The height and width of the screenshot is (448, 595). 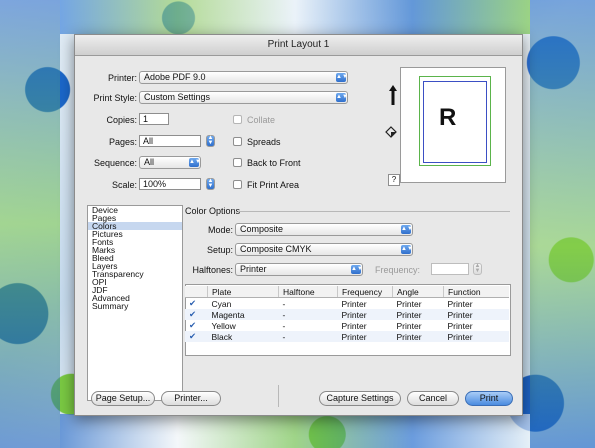 I want to click on mode-select: Composite ▲▼, so click(x=324, y=229).